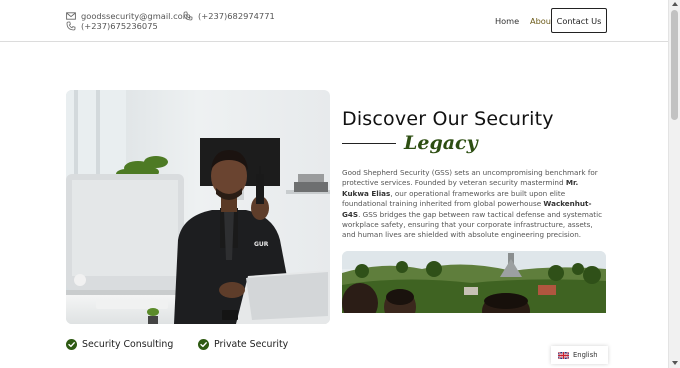 The image size is (680, 368). I want to click on service-label: Security Consulting, so click(128, 344).